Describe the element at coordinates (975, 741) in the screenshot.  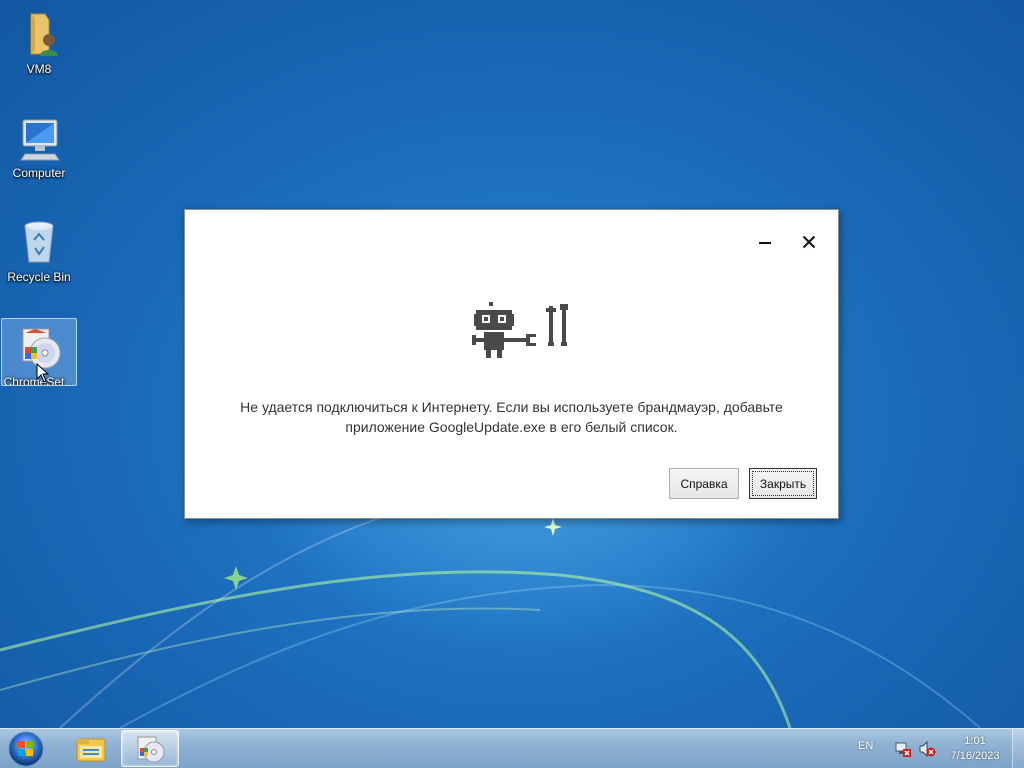
I see `clock-time: 1:01` at that location.